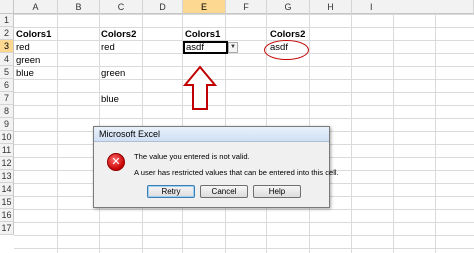 The width and height of the screenshot is (474, 253). Describe the element at coordinates (108, 47) in the screenshot. I see `cell-c3: red` at that location.